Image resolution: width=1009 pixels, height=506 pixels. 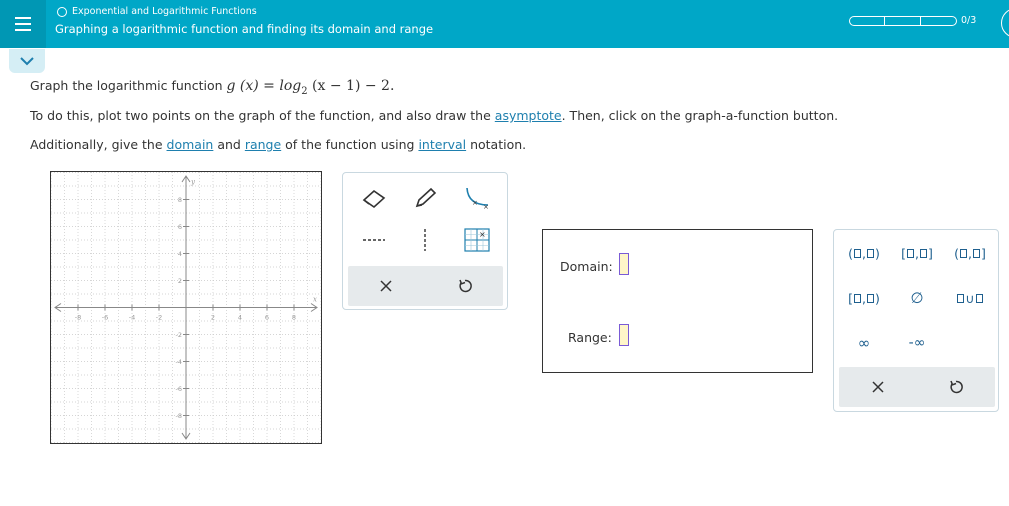 I want to click on instruction-text: of the function using, so click(x=350, y=144).